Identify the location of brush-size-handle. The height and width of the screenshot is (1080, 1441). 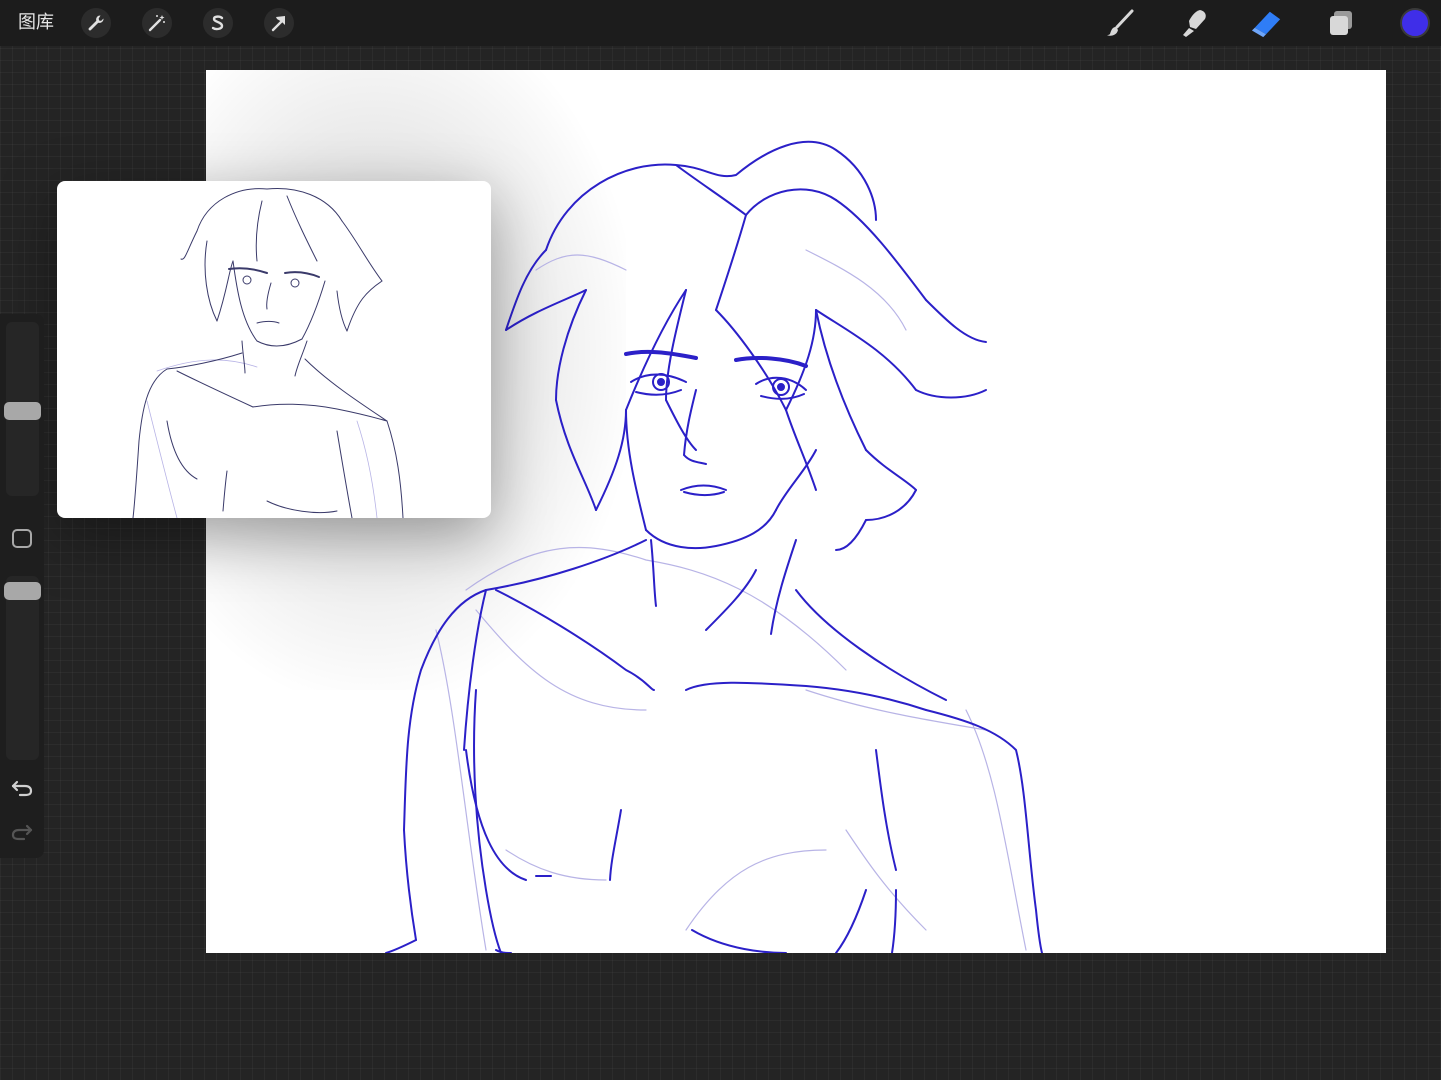
(22, 411).